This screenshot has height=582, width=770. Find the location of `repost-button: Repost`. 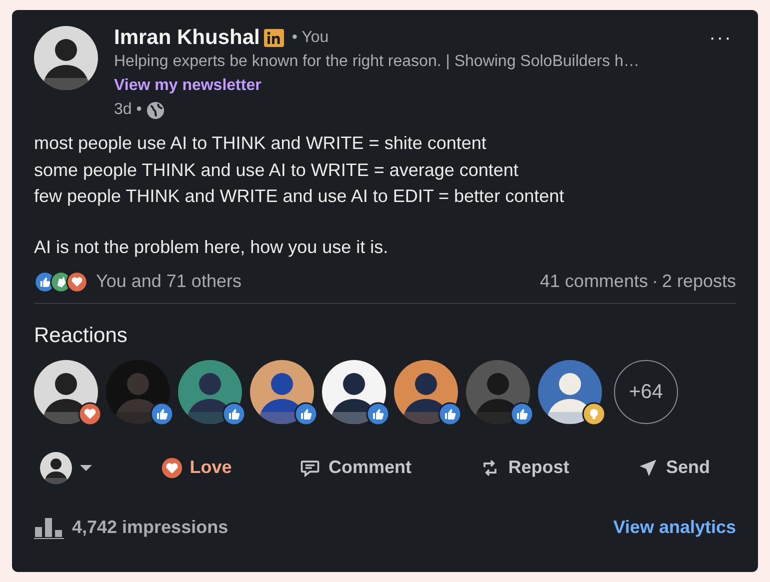

repost-button: Repost is located at coordinates (524, 467).